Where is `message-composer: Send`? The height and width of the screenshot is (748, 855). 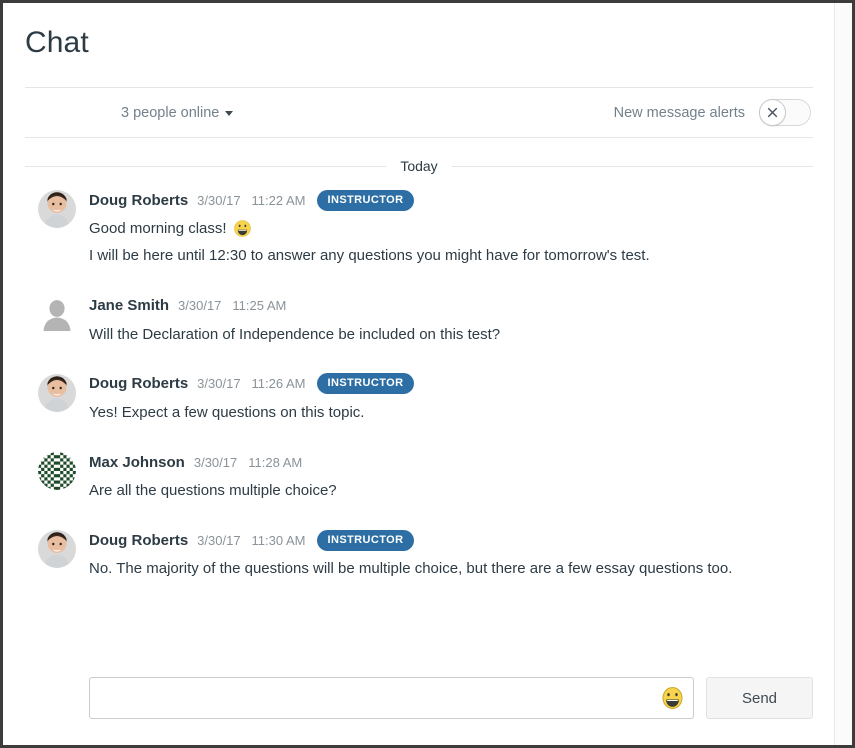
message-composer: Send is located at coordinates (451, 711).